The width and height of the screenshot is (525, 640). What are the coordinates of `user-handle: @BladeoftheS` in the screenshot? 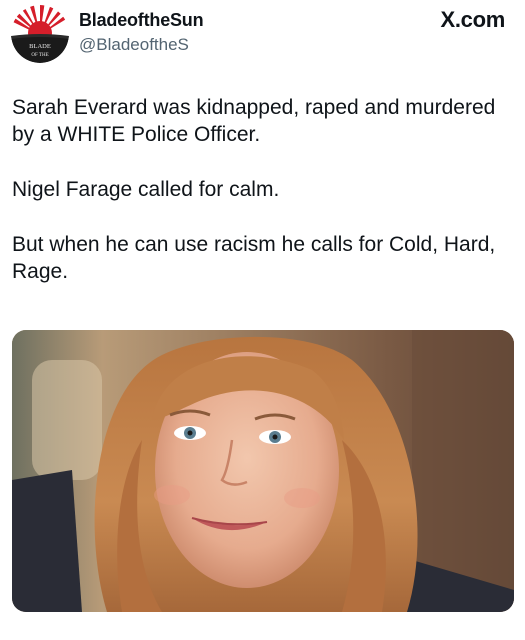 It's located at (134, 45).